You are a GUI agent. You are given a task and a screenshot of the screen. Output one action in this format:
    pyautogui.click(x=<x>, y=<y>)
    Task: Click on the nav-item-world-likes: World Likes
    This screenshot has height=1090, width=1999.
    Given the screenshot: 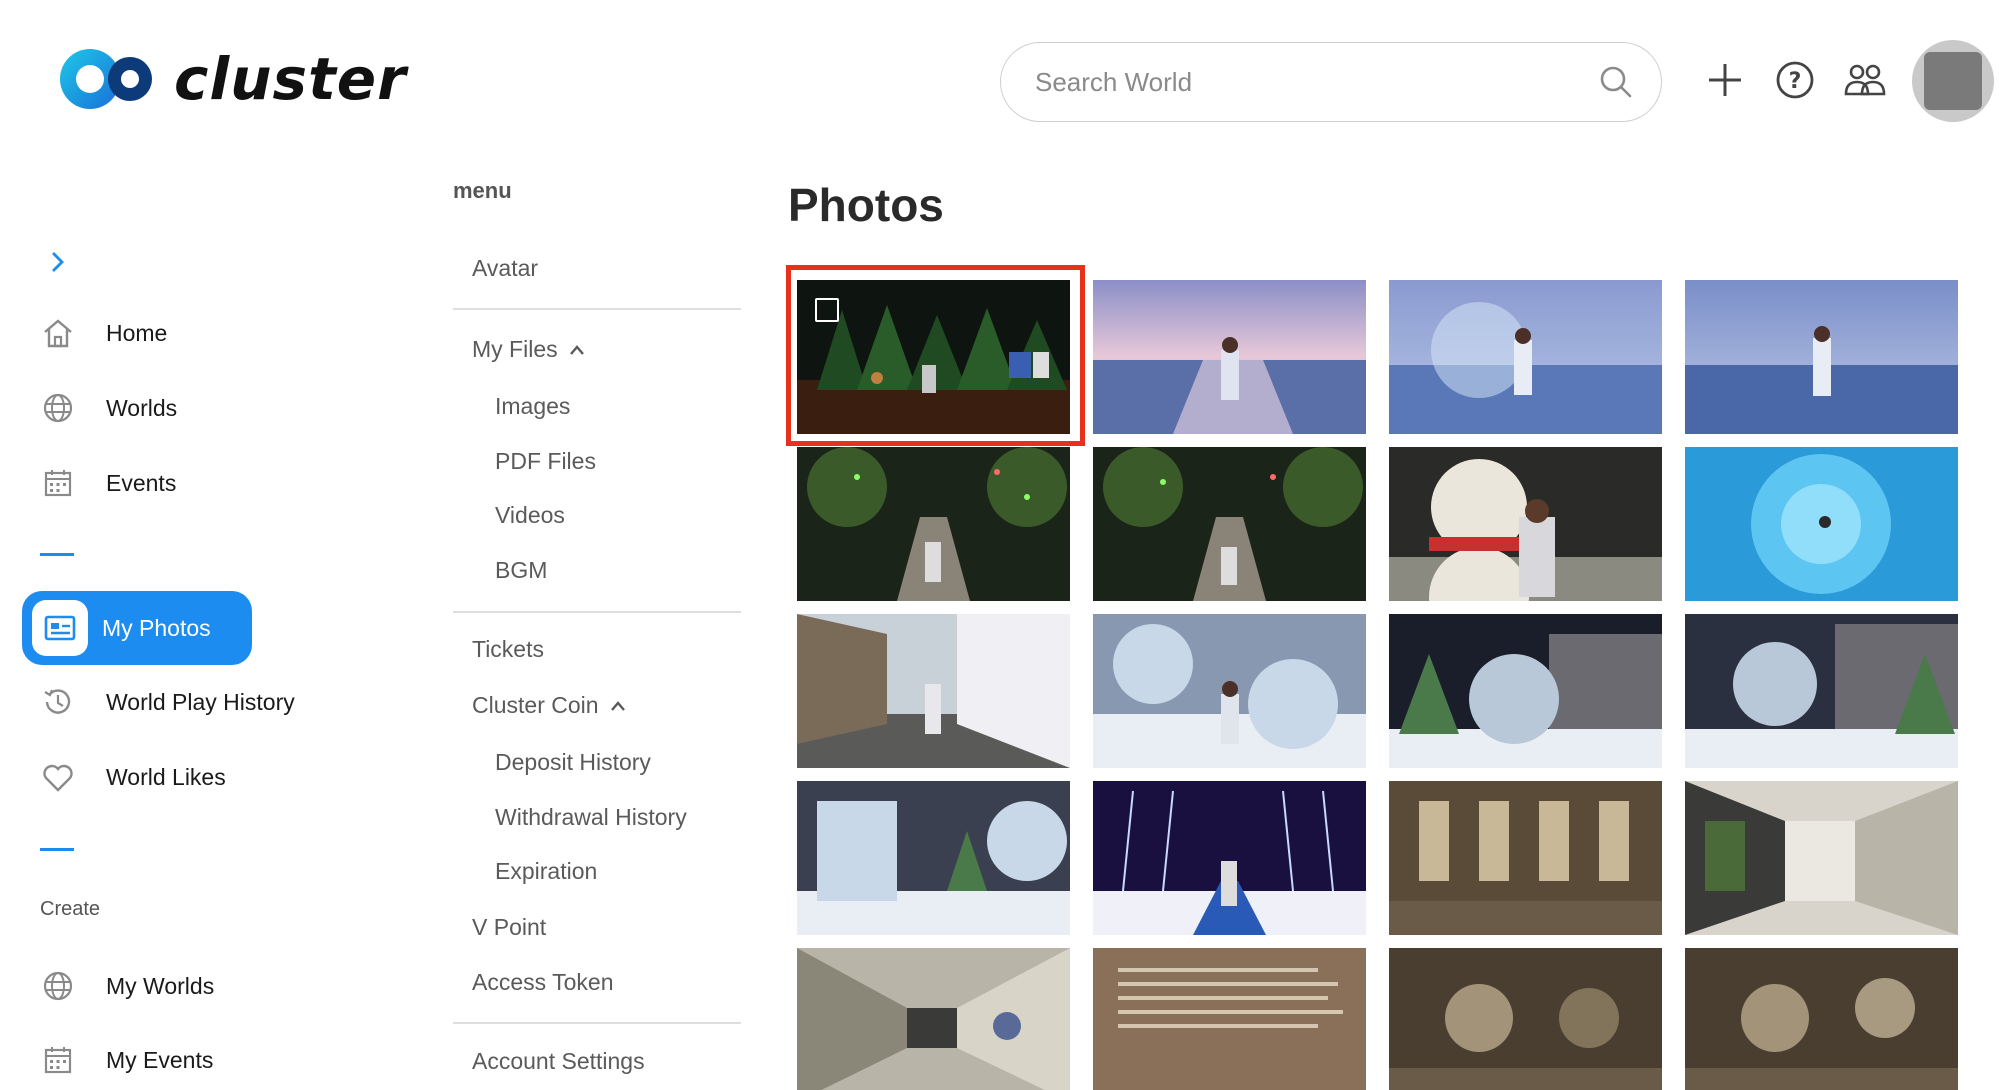 What is the action you would take?
    pyautogui.click(x=133, y=777)
    